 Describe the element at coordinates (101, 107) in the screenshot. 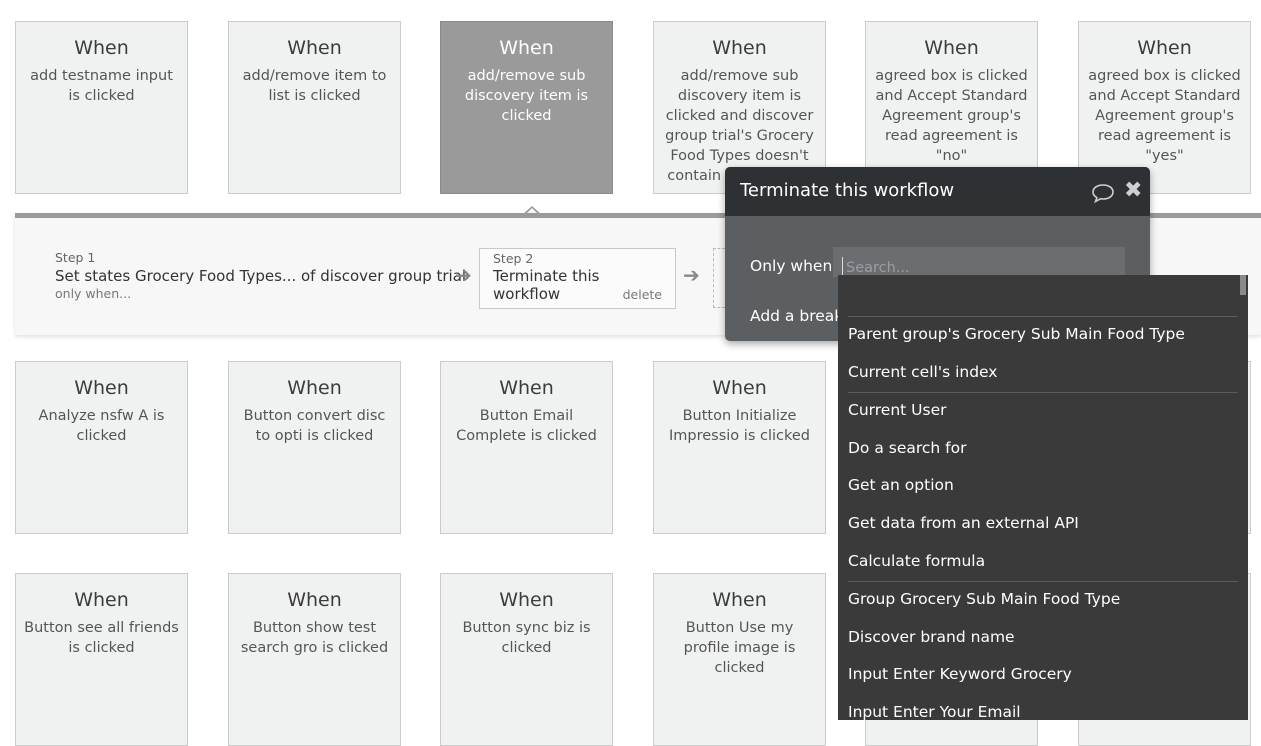

I see `event-card: When add testname input is clicked` at that location.